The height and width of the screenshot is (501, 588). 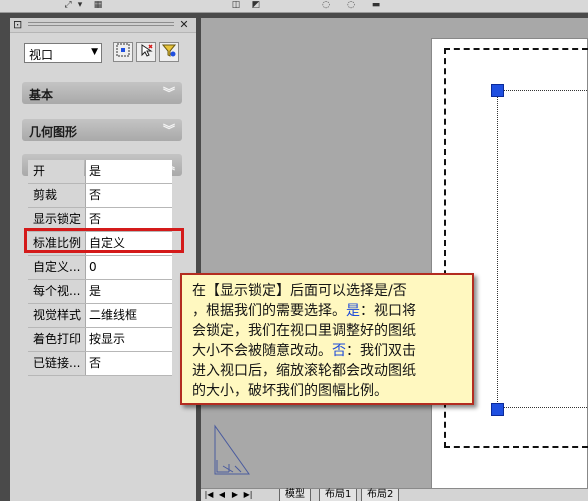 What do you see at coordinates (290, 391) in the screenshot?
I see `callout-text: 的大小，破坏我们的图幅比例。` at bounding box center [290, 391].